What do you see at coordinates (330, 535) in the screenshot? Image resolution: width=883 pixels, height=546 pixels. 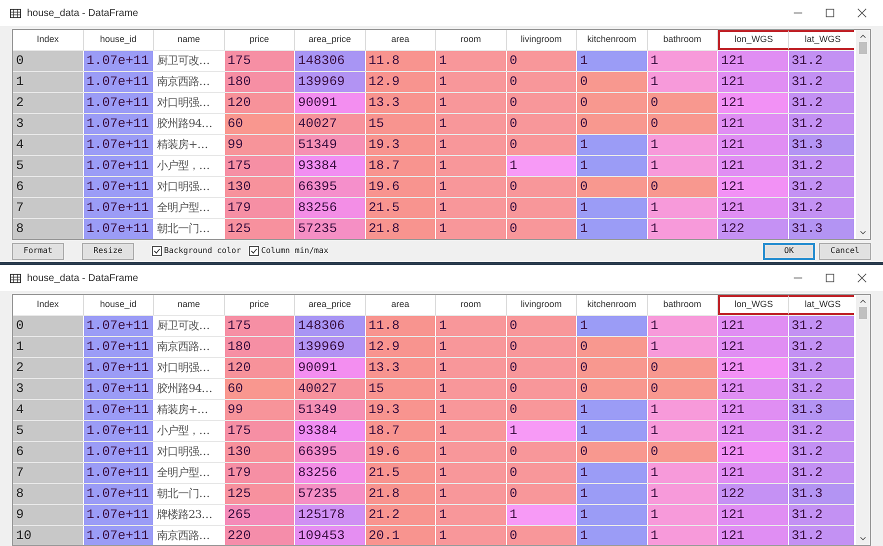 I see `table-cell: 109453` at bounding box center [330, 535].